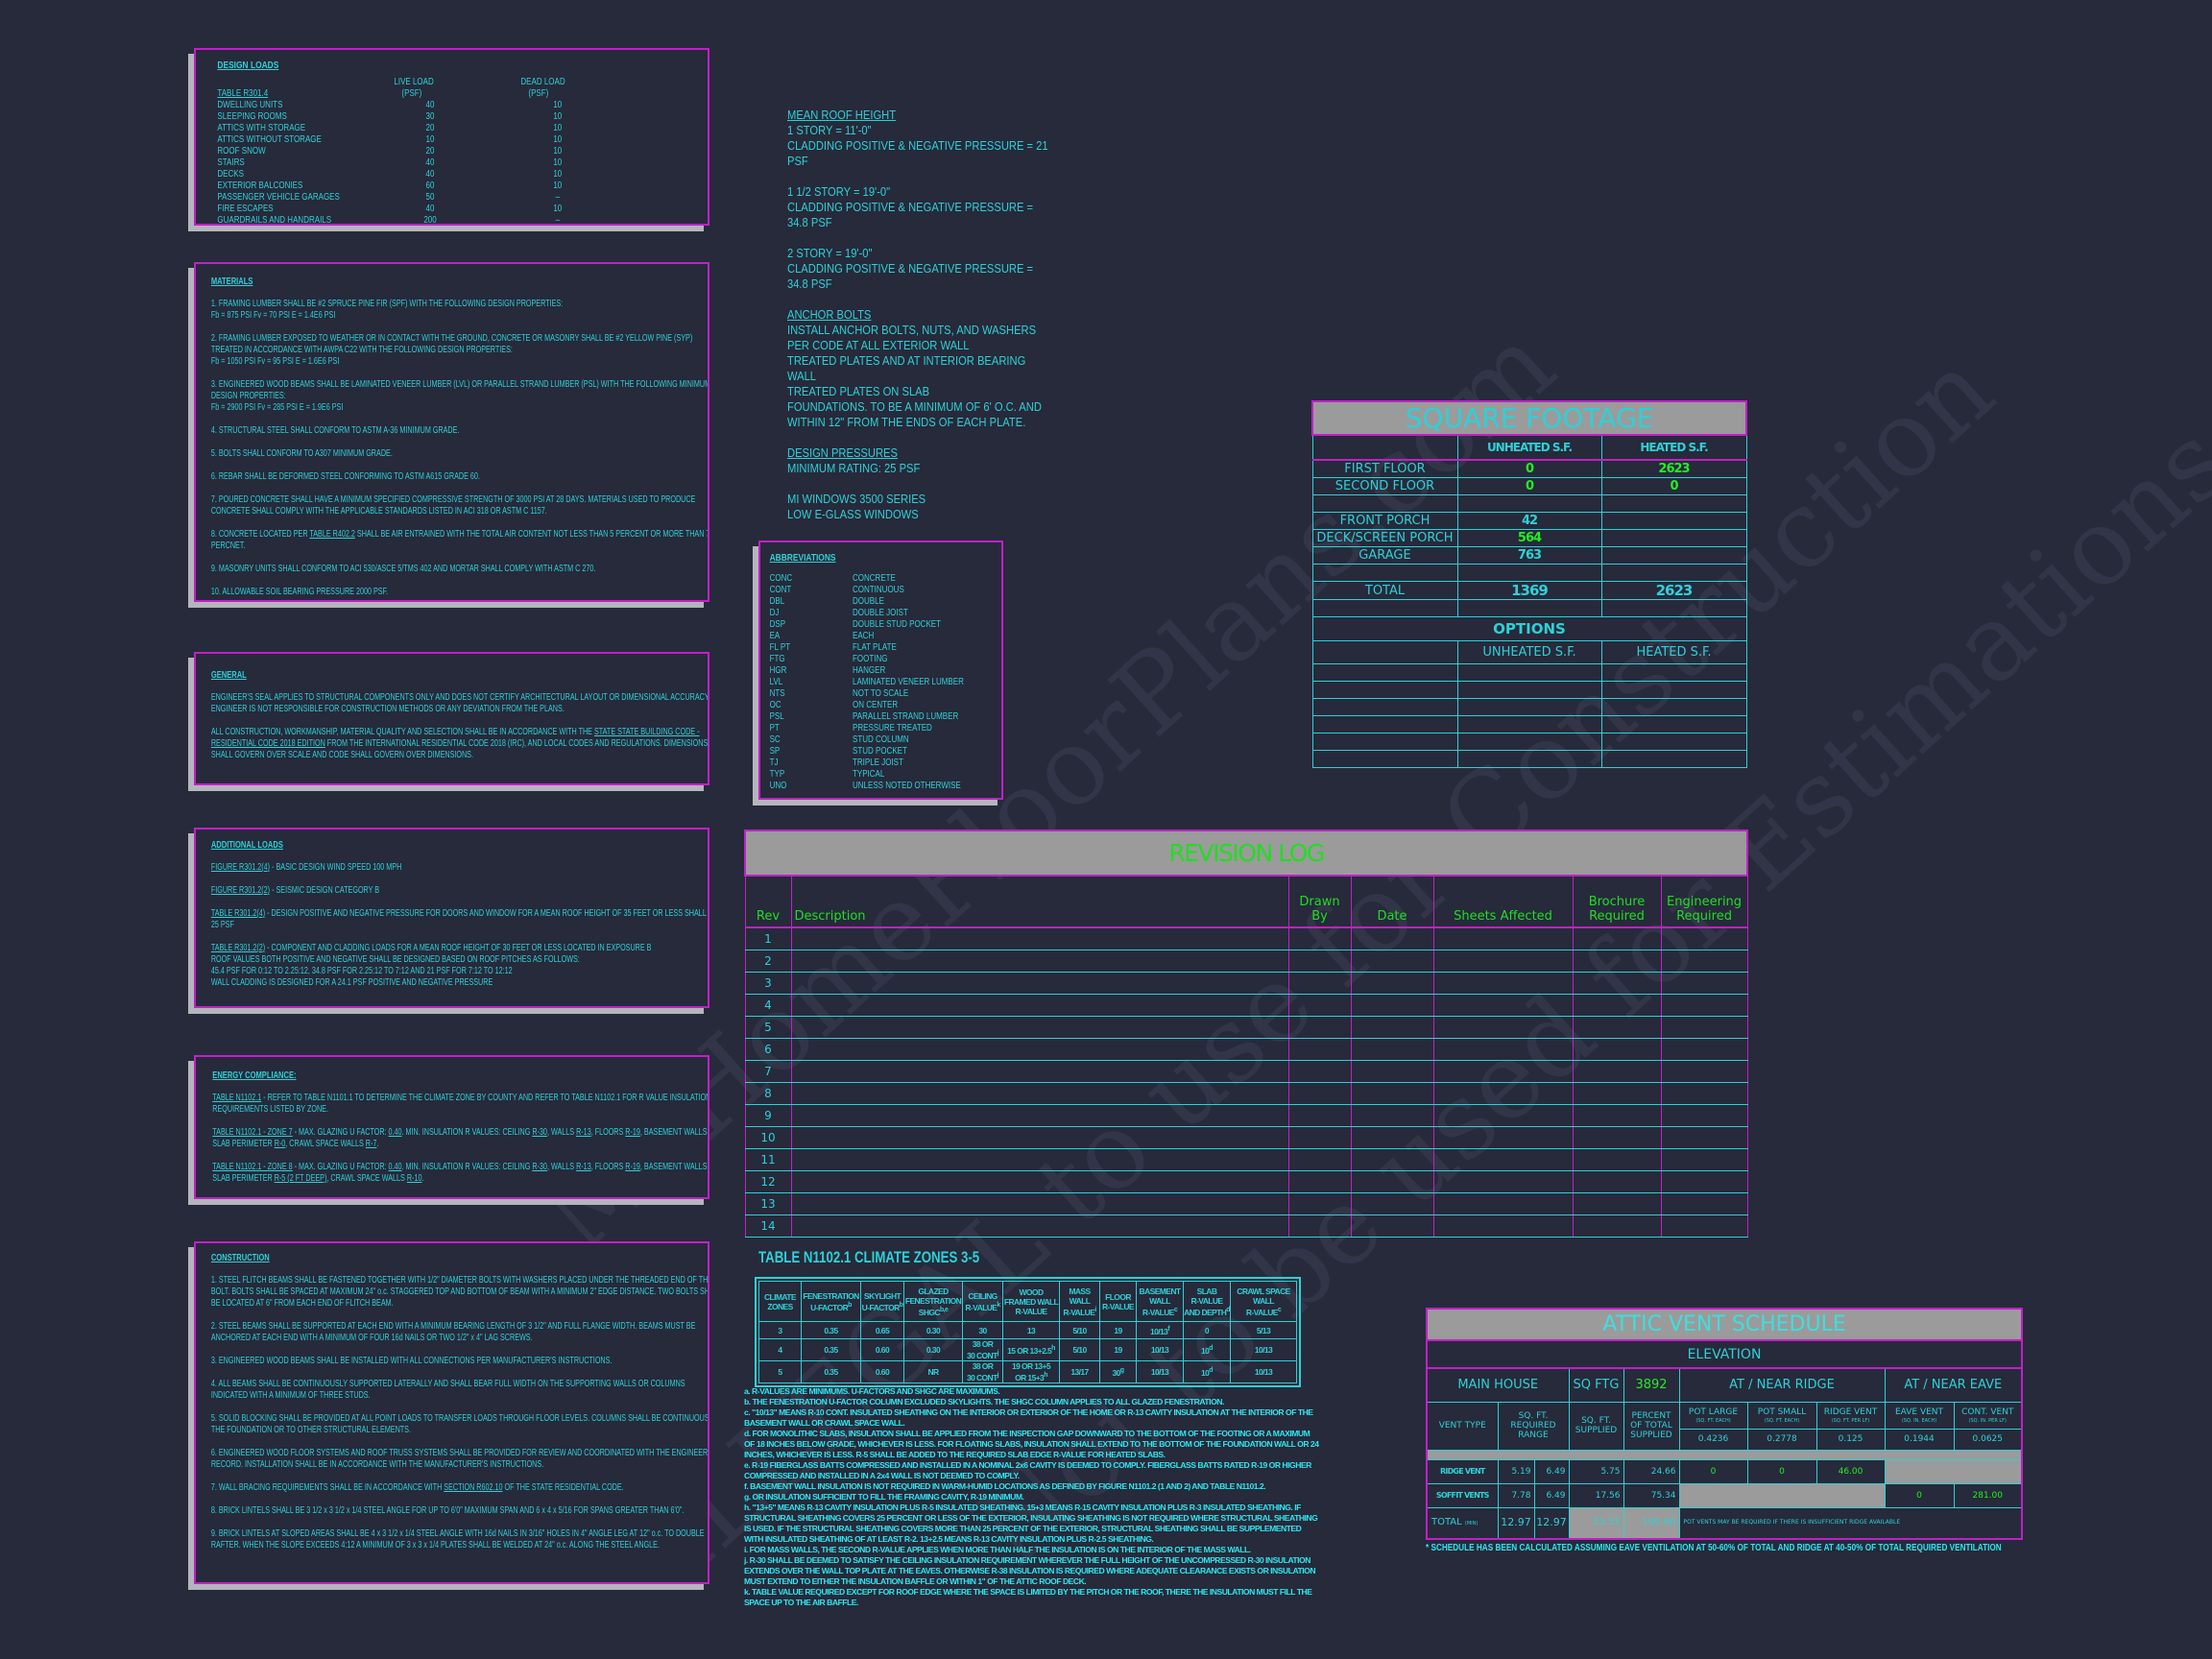 Image resolution: width=2212 pixels, height=1659 pixels. I want to click on footnote-marker: b,e, so click(944, 1309).